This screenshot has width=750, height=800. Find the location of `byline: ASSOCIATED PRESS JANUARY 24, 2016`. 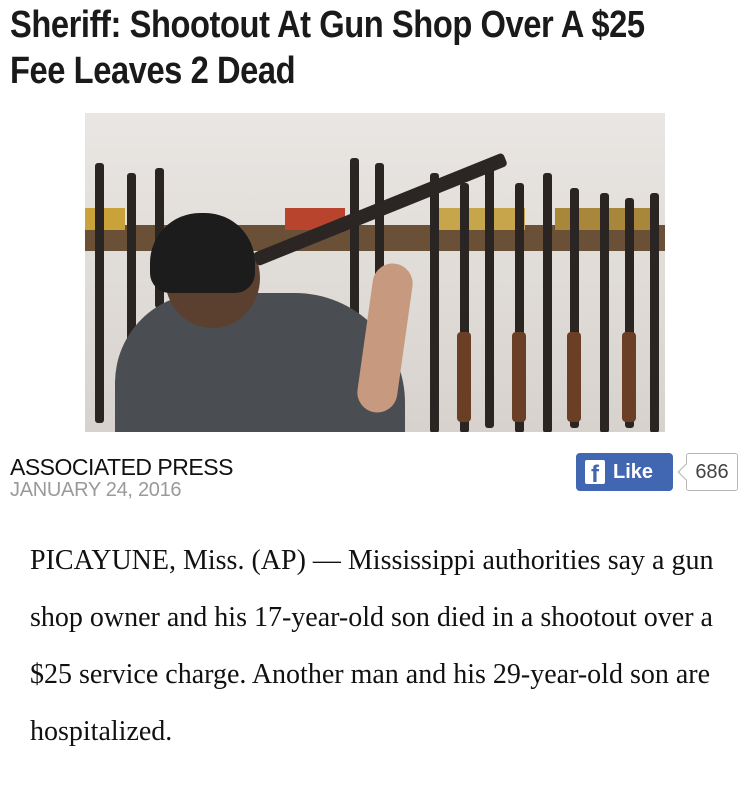

byline: ASSOCIATED PRESS JANUARY 24, 2016 is located at coordinates (121, 478).